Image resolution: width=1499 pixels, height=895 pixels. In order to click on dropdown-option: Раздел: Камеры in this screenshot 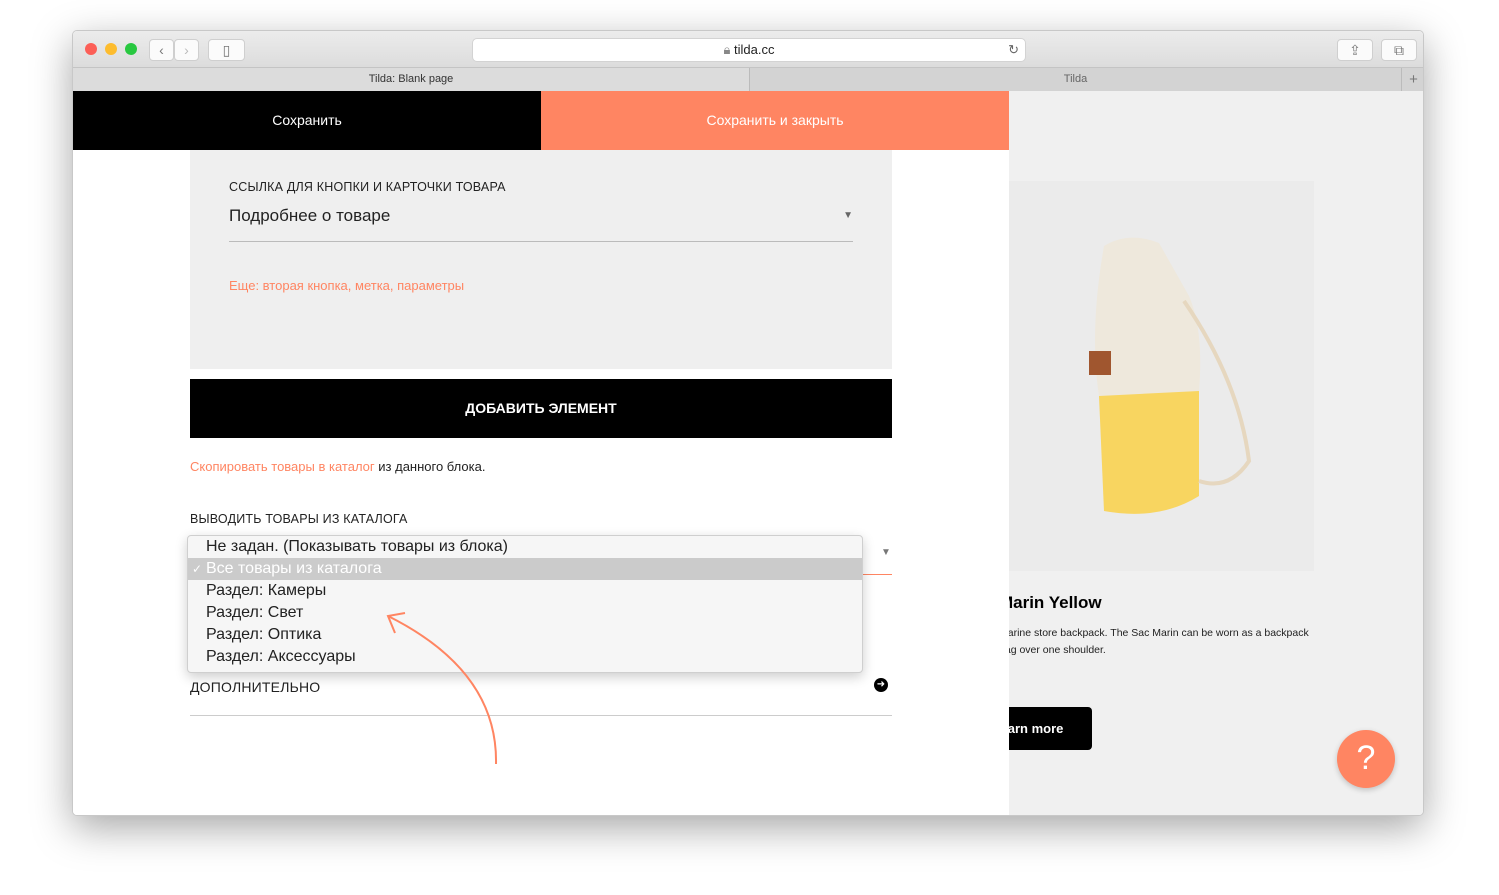, I will do `click(525, 591)`.